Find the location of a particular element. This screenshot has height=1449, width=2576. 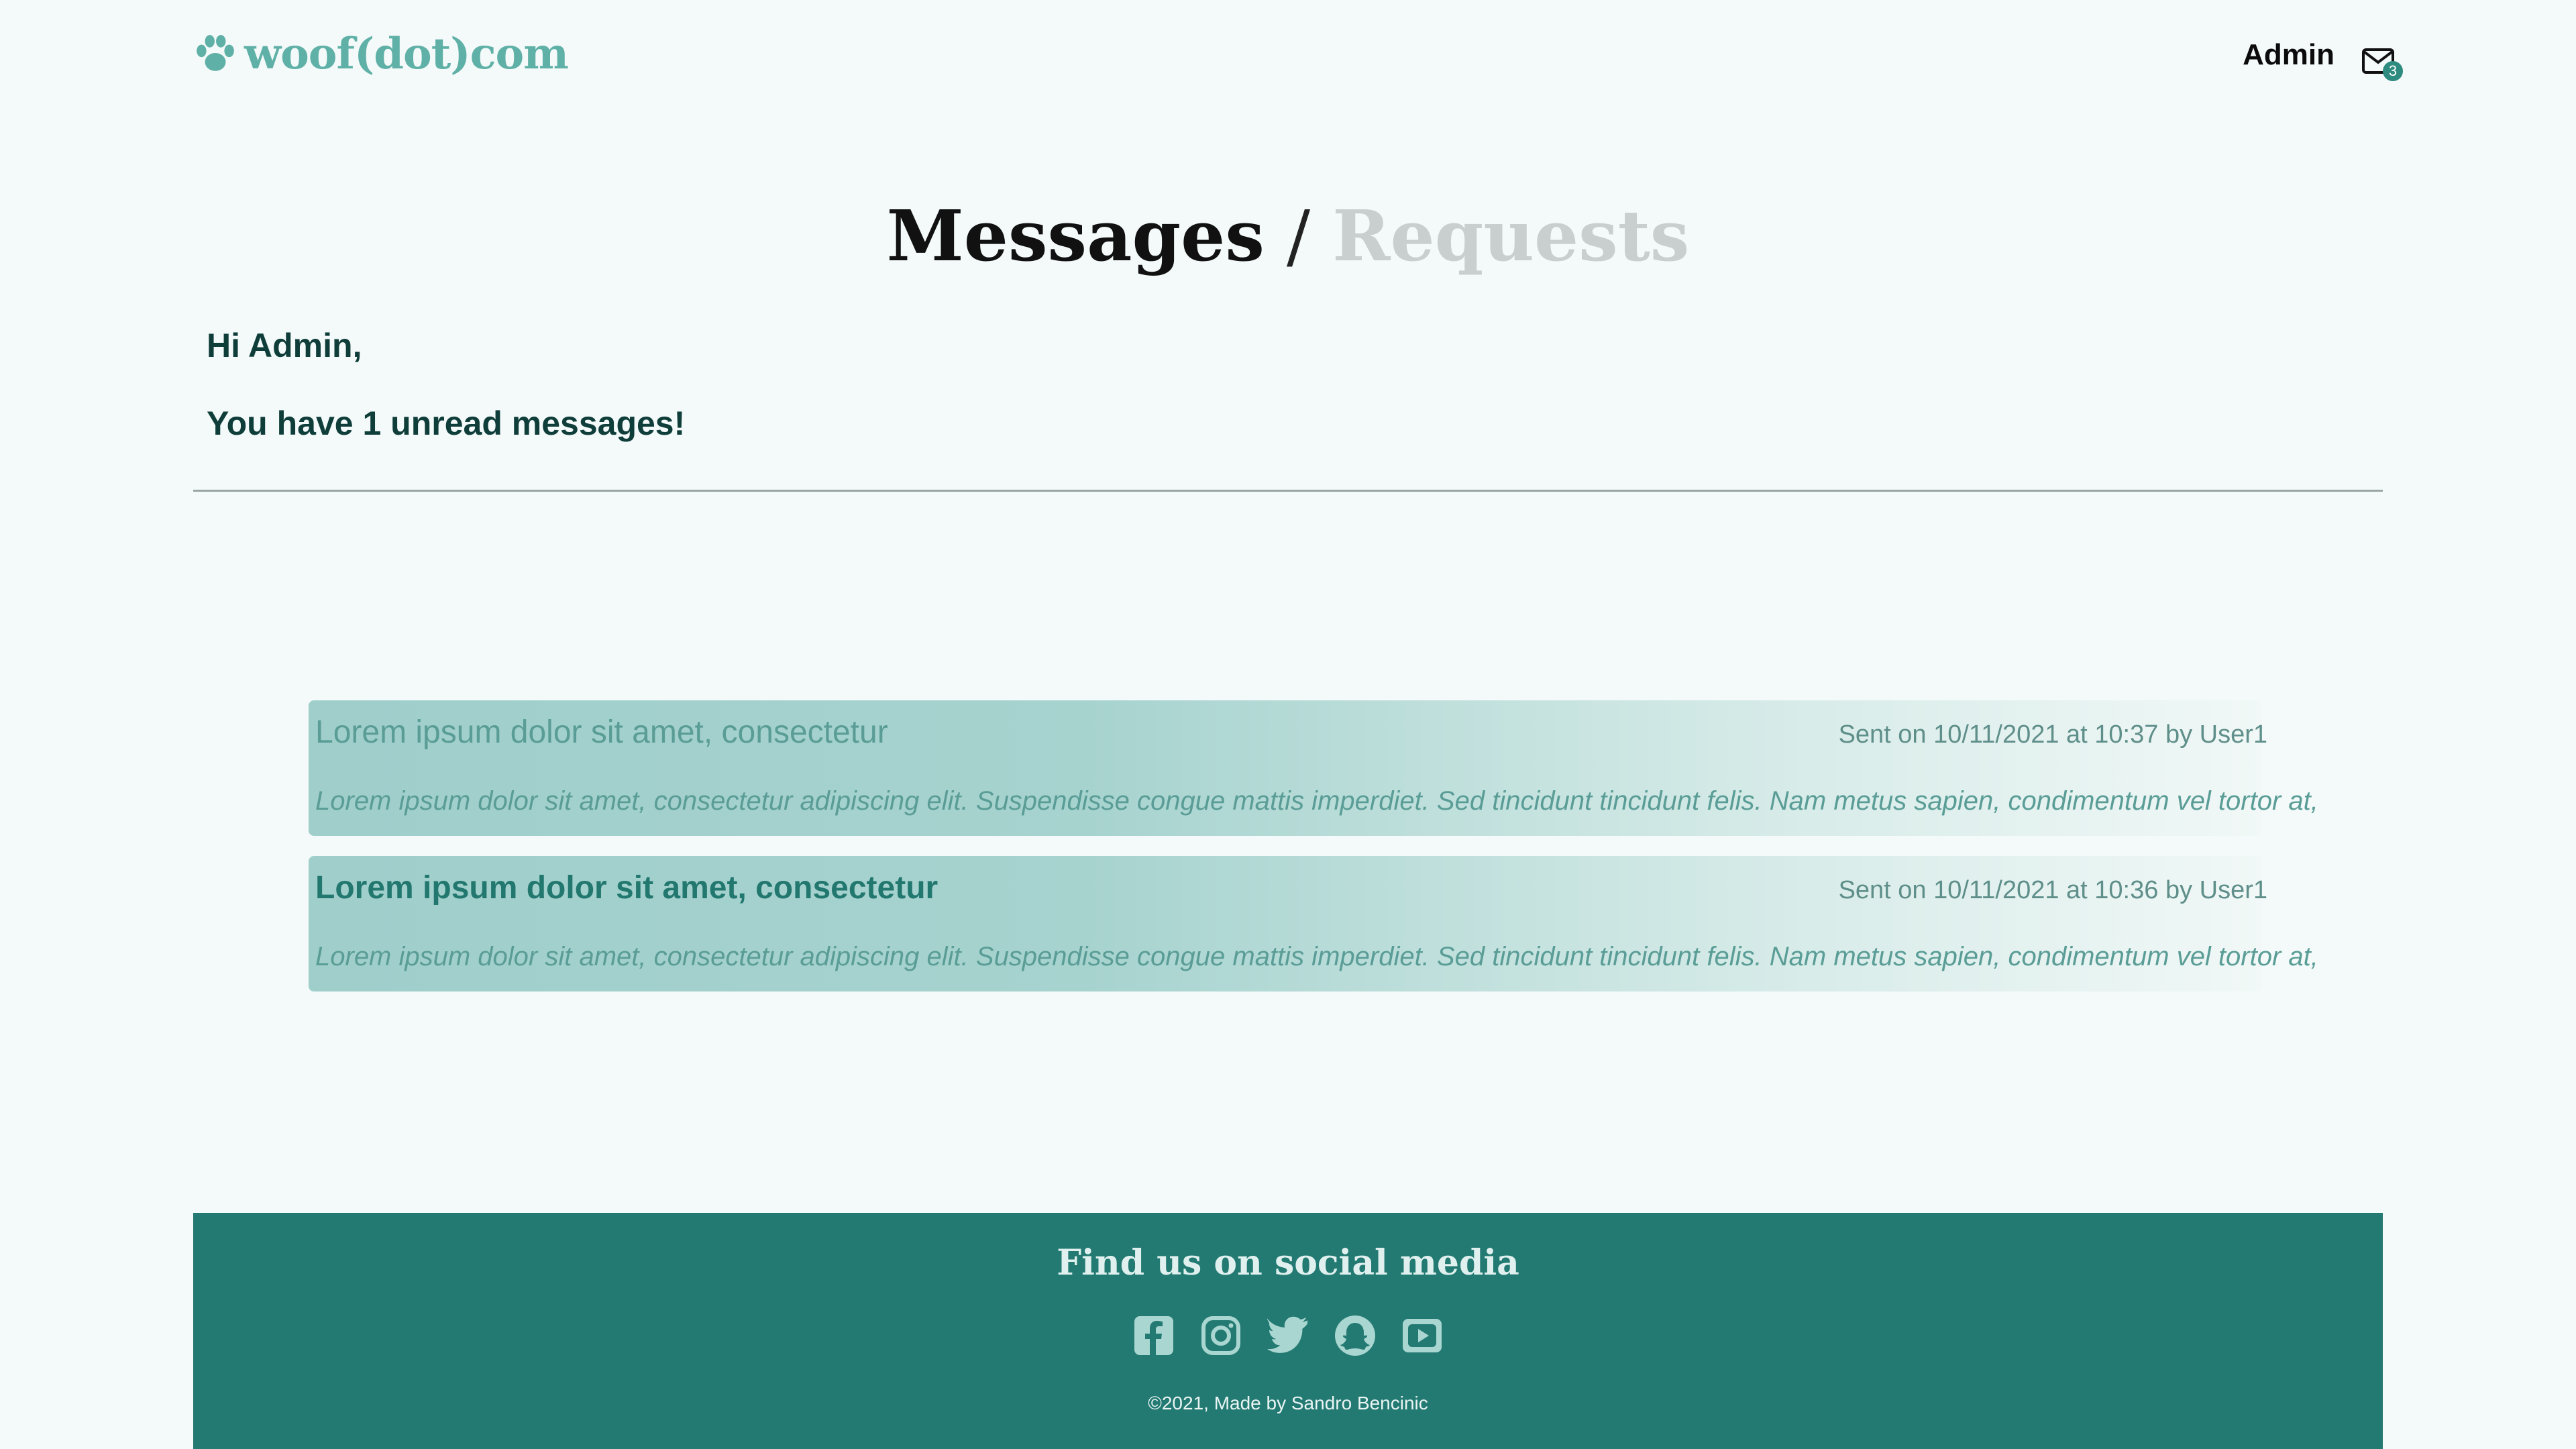

footer-title: Find us on social media is located at coordinates (1288, 1262).